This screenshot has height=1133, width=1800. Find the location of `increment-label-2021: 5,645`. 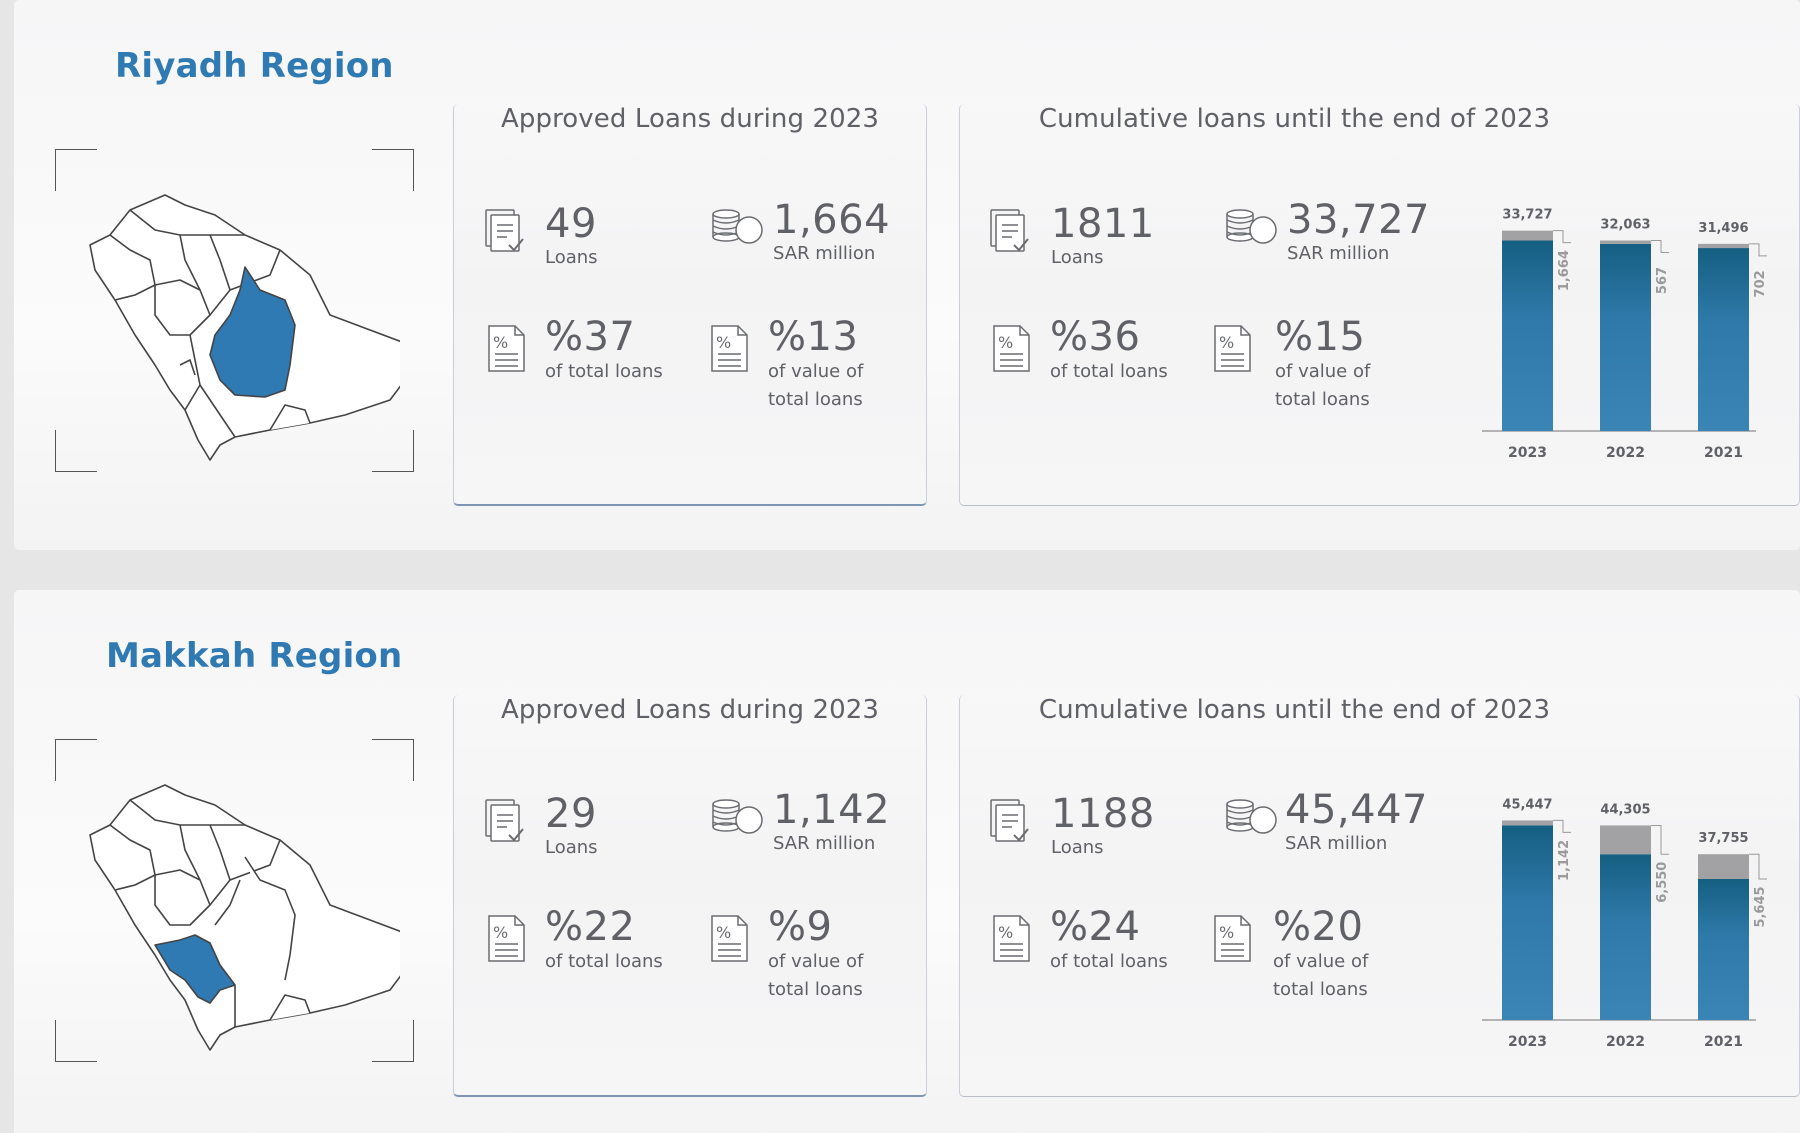

increment-label-2021: 5,645 is located at coordinates (1760, 906).